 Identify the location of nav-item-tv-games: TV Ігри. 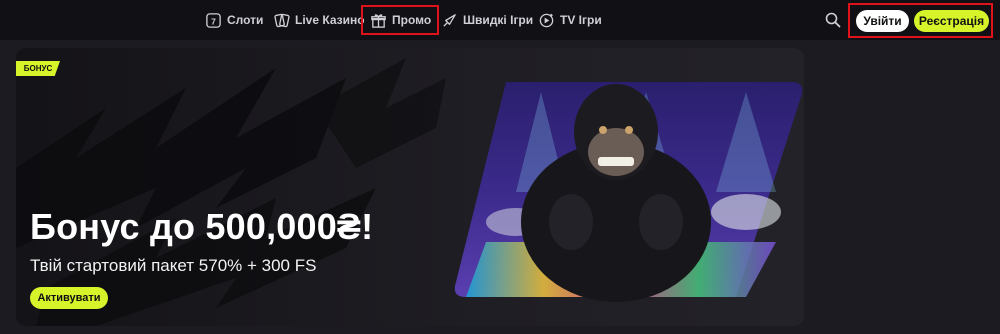
(569, 20).